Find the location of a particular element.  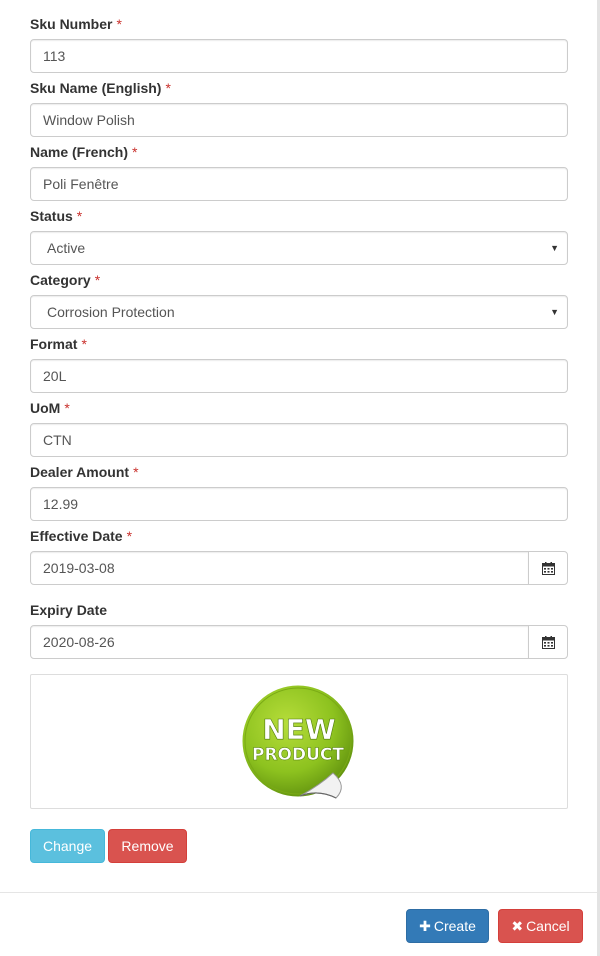

category-value: Corrosion Protection is located at coordinates (111, 312).